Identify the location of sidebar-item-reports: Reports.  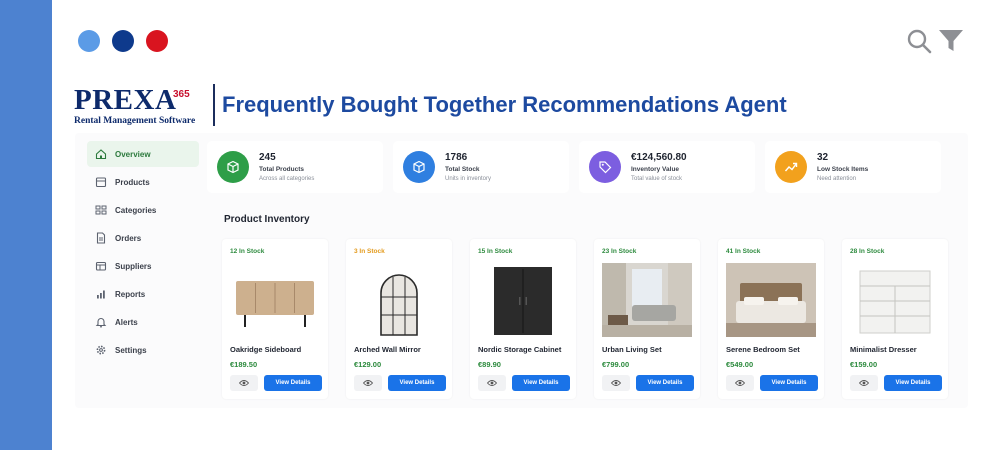
(143, 294).